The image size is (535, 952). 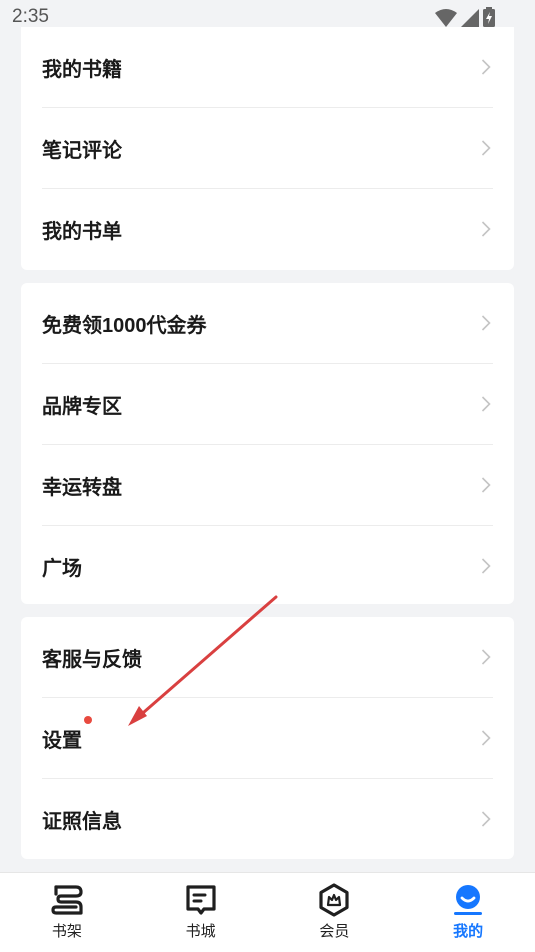 I want to click on tab-profile: 我的, so click(x=468, y=912).